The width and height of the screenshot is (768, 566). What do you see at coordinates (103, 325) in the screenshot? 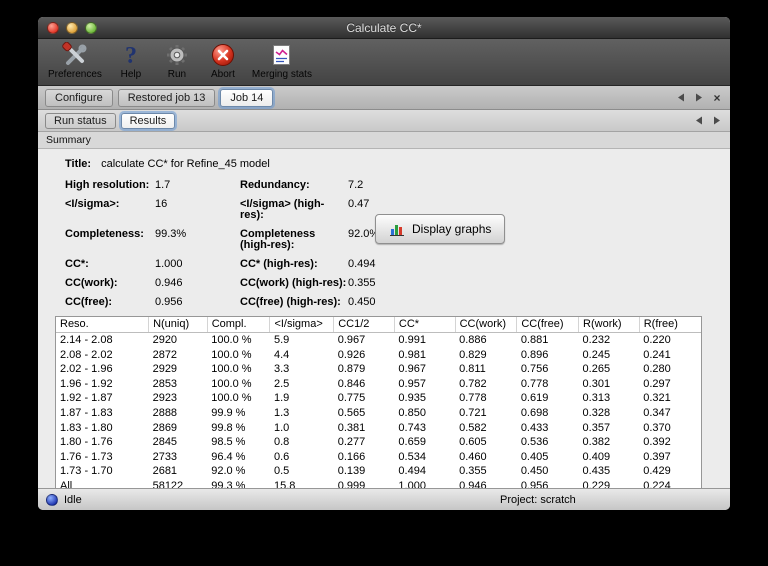
I see `column-header: Reso.` at bounding box center [103, 325].